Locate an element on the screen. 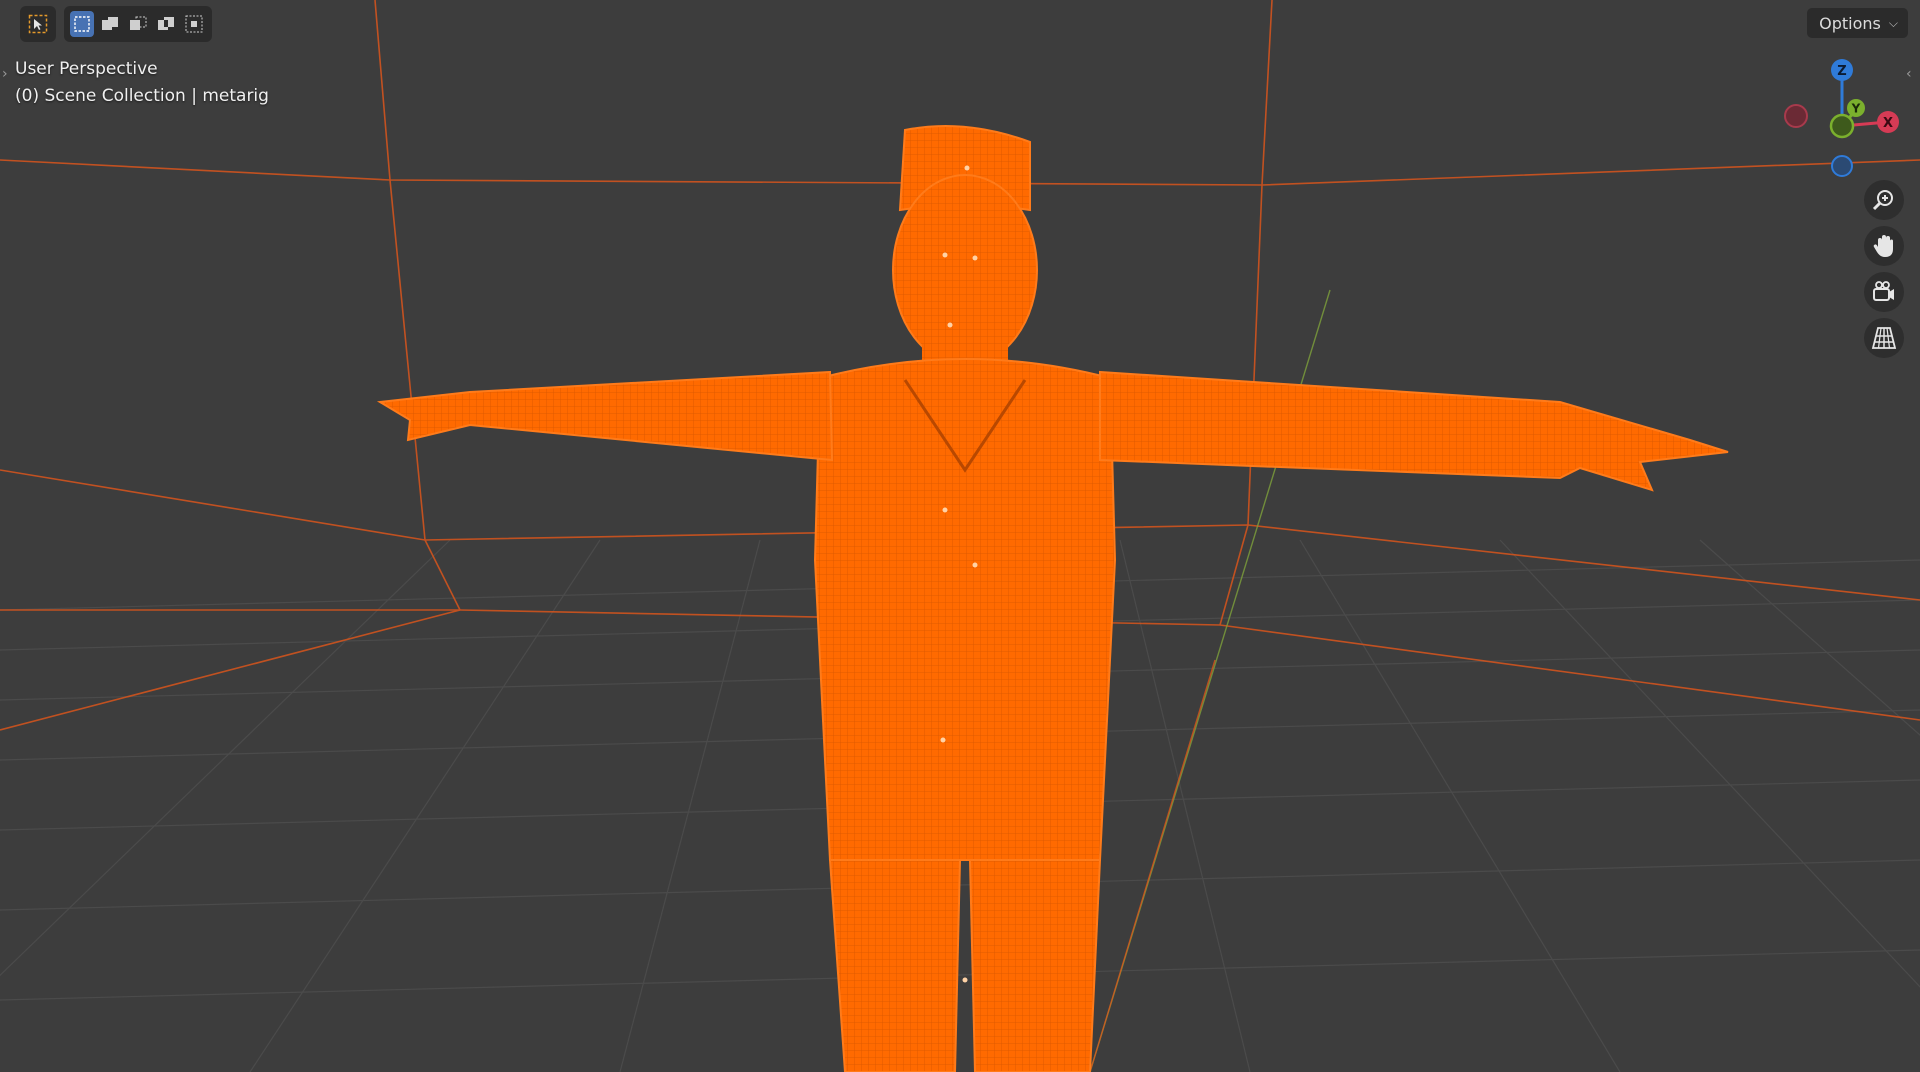 This screenshot has height=1072, width=1920. perspective-grid-icon is located at coordinates (1884, 338).